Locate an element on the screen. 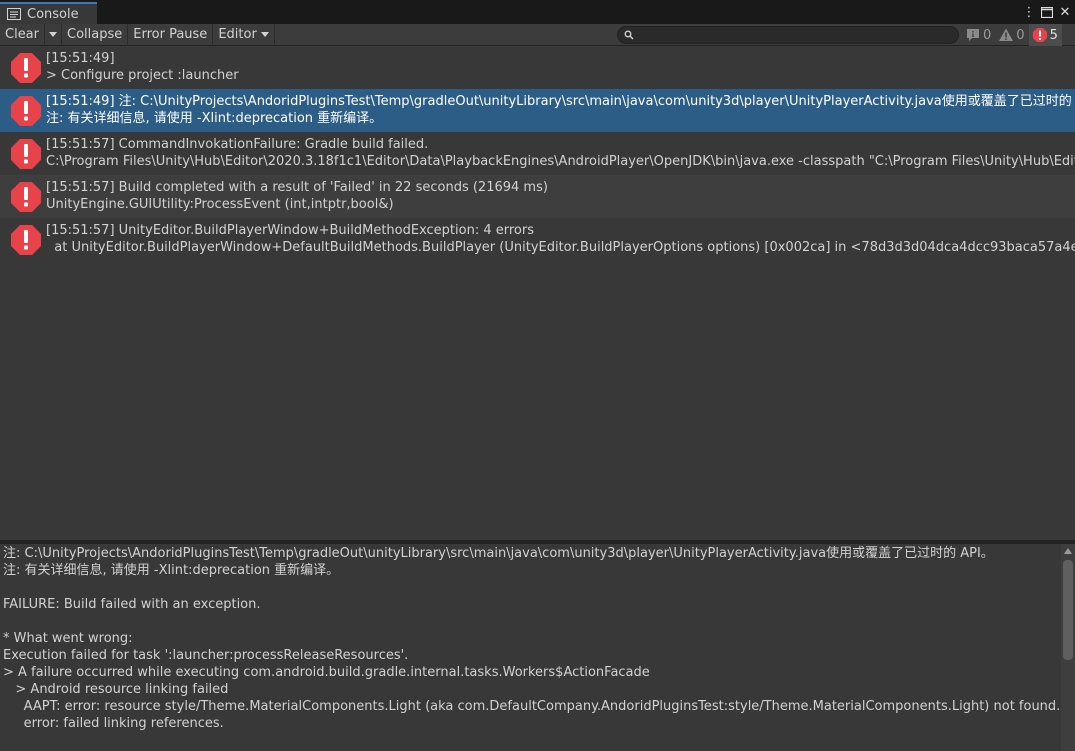 The height and width of the screenshot is (751, 1075). error-filter-toggle: 5 is located at coordinates (1045, 35).